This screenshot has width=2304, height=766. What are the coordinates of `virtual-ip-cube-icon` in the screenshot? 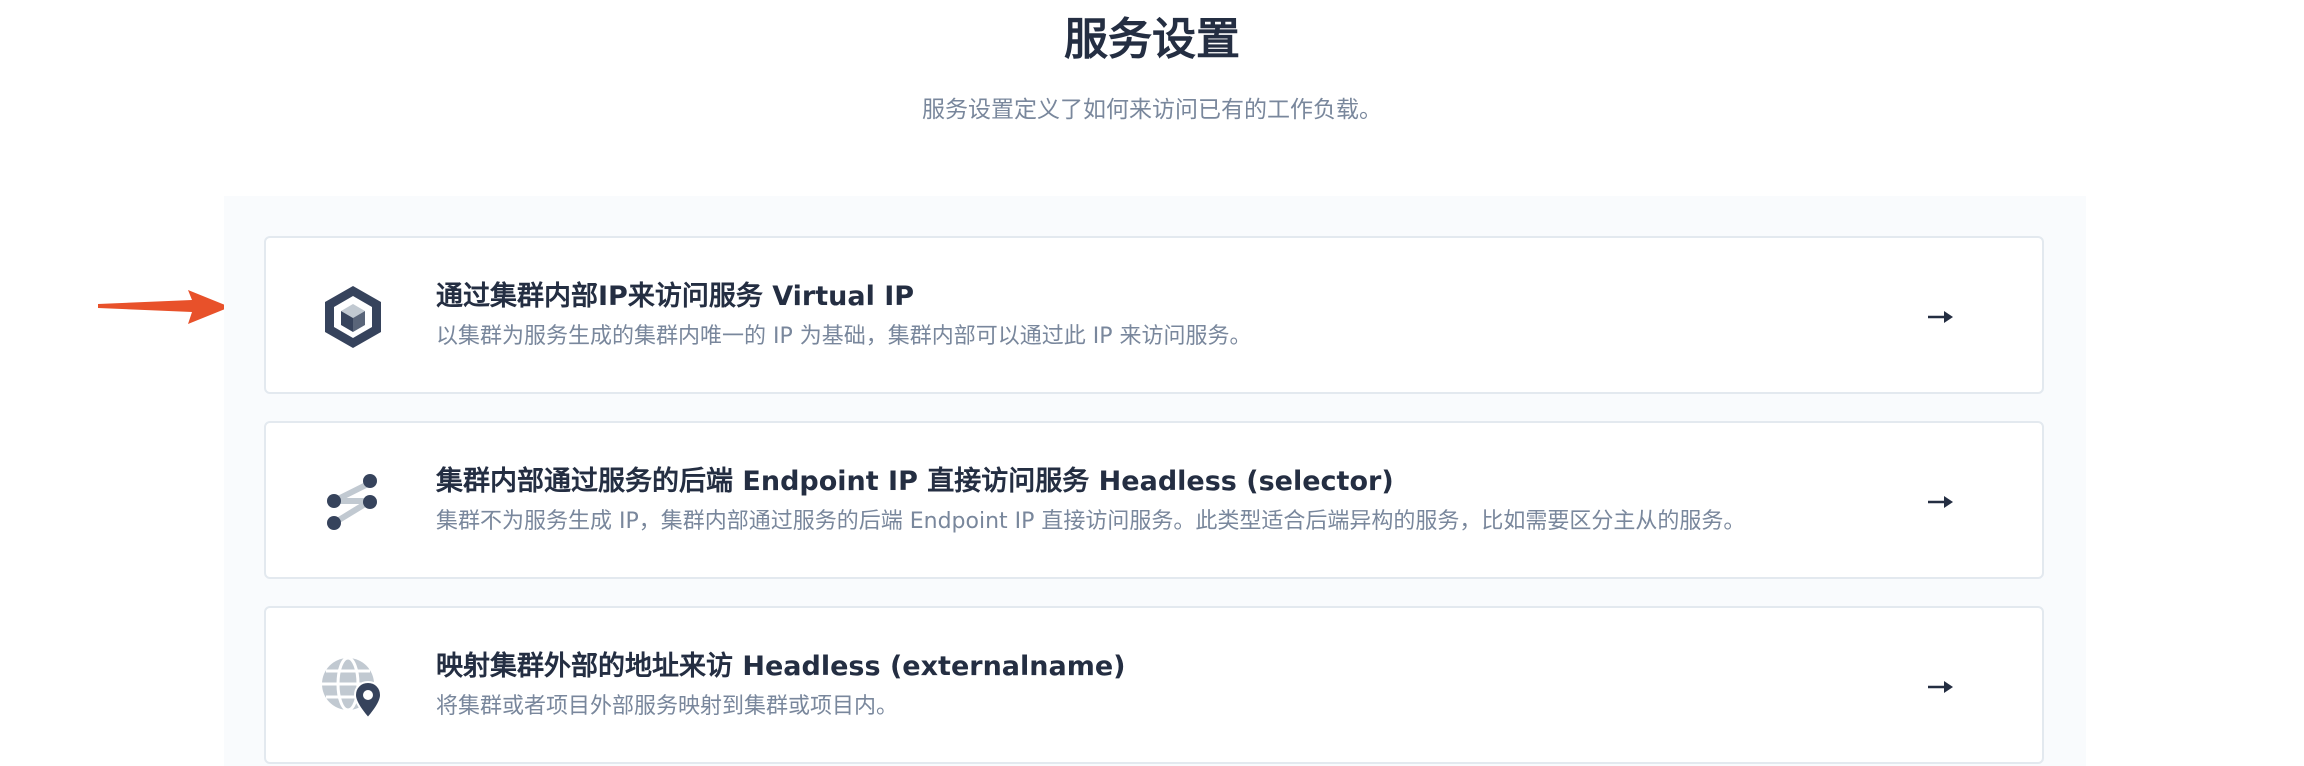 It's located at (353, 317).